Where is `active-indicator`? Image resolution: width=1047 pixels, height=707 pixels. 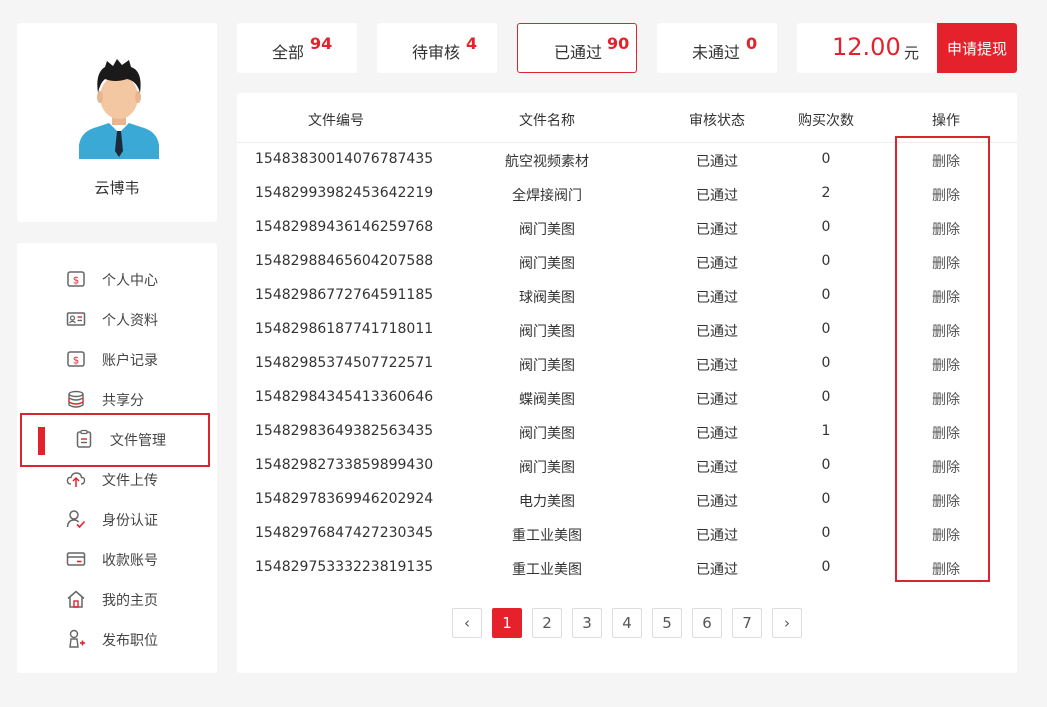
active-indicator is located at coordinates (41, 441).